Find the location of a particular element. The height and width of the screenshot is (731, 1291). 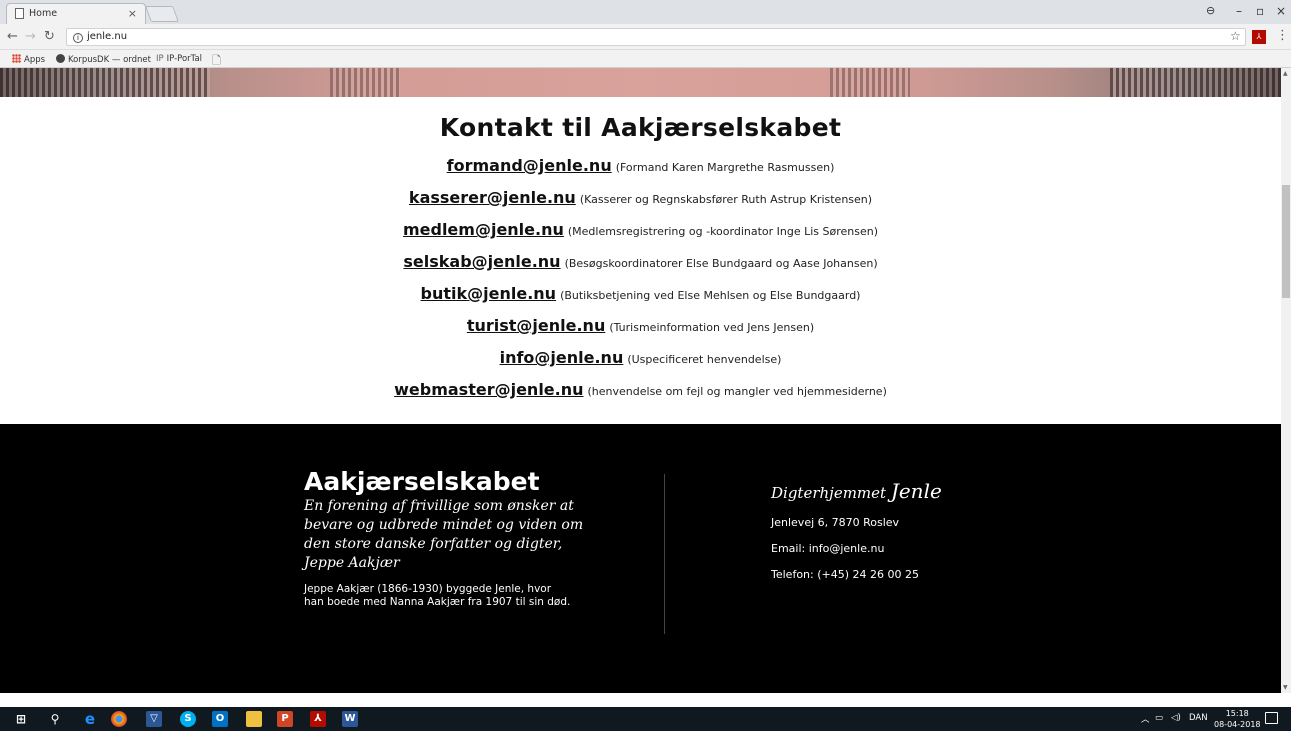

email-link-info: info@jenle.nu is located at coordinates (562, 357).